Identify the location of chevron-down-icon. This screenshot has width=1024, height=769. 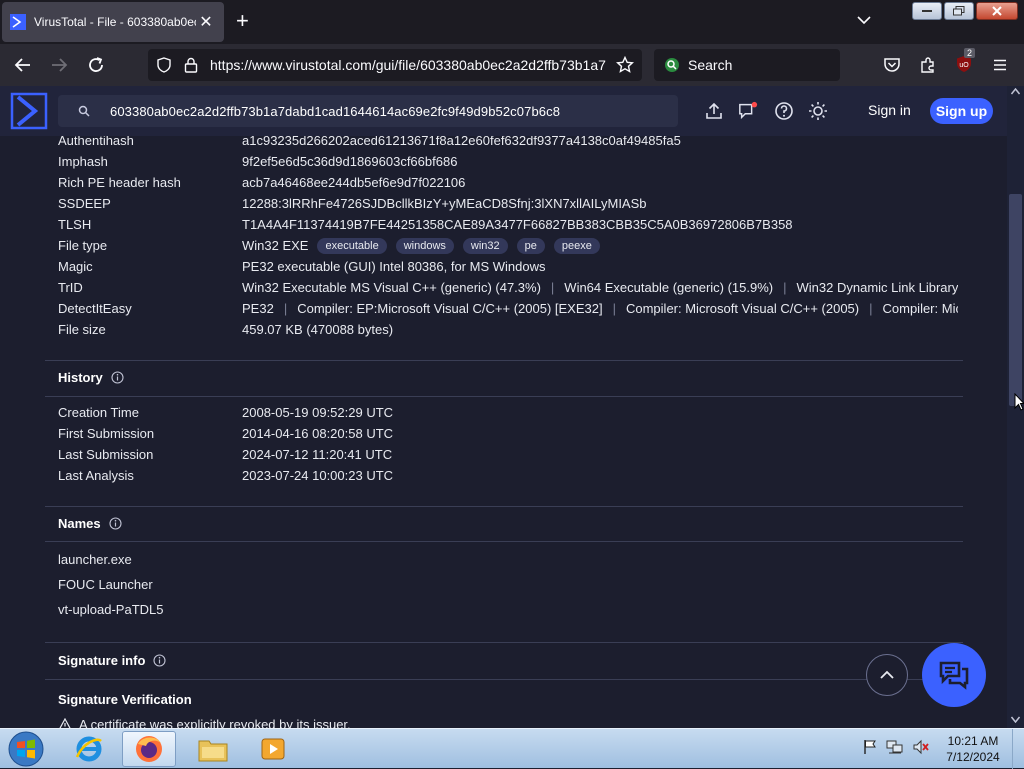
(864, 20).